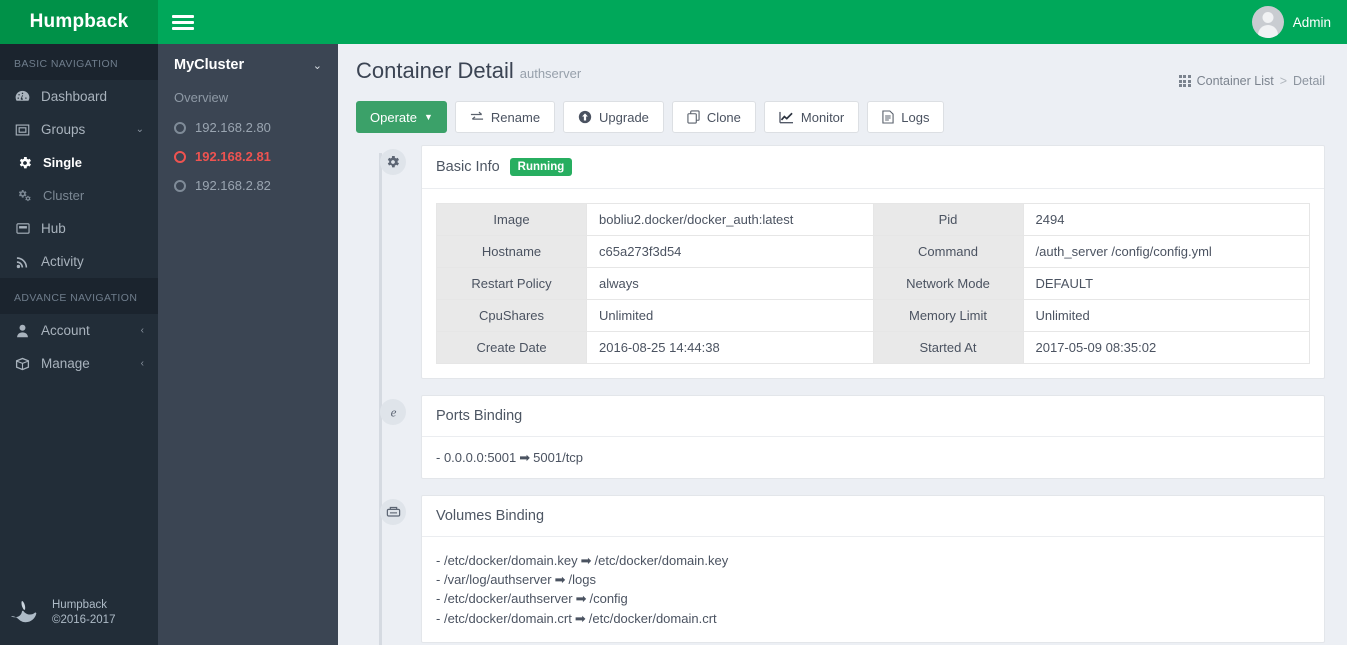 Image resolution: width=1347 pixels, height=645 pixels. I want to click on cluster-selector: MyCluster ⌄, so click(248, 64).